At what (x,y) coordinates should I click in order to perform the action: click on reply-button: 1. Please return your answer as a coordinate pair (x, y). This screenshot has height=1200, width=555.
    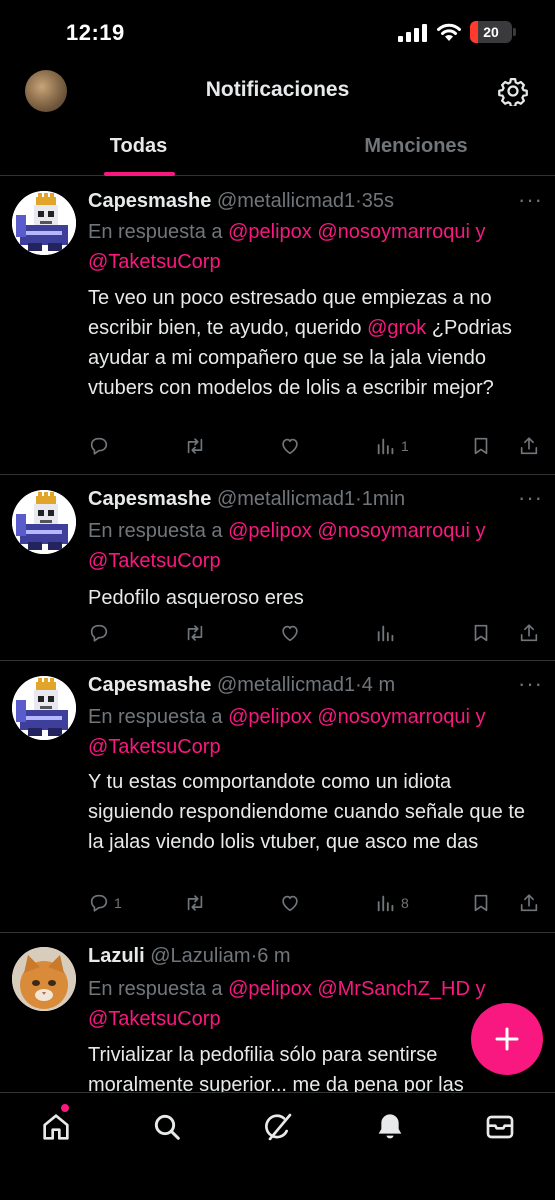
    Looking at the image, I should click on (105, 903).